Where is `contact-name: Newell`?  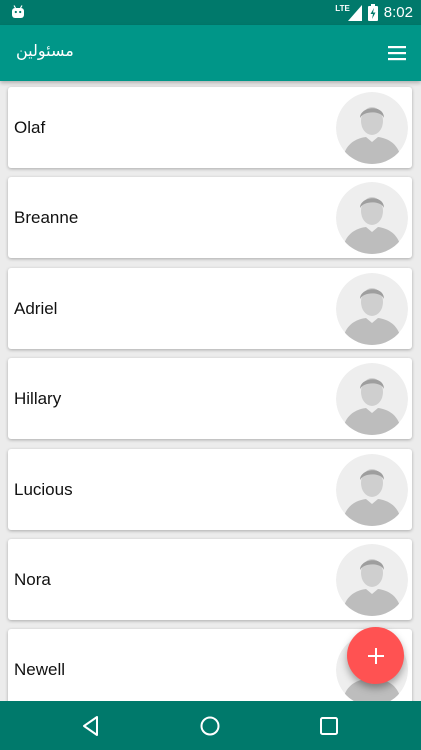 contact-name: Newell is located at coordinates (40, 669).